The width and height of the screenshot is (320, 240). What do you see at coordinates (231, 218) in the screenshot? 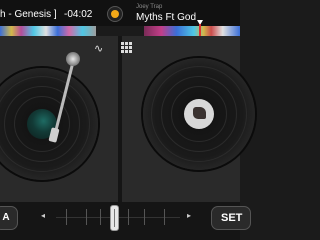
I see `set-button: SET` at bounding box center [231, 218].